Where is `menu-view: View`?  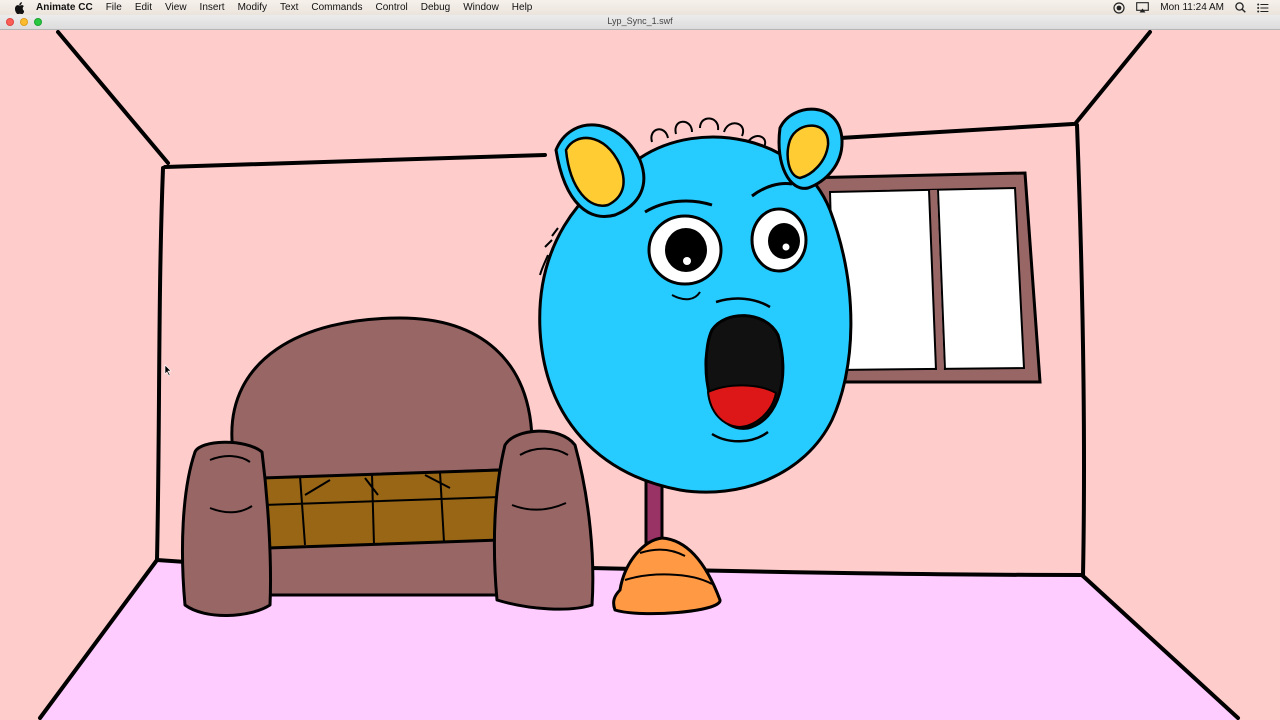
menu-view: View is located at coordinates (176, 7).